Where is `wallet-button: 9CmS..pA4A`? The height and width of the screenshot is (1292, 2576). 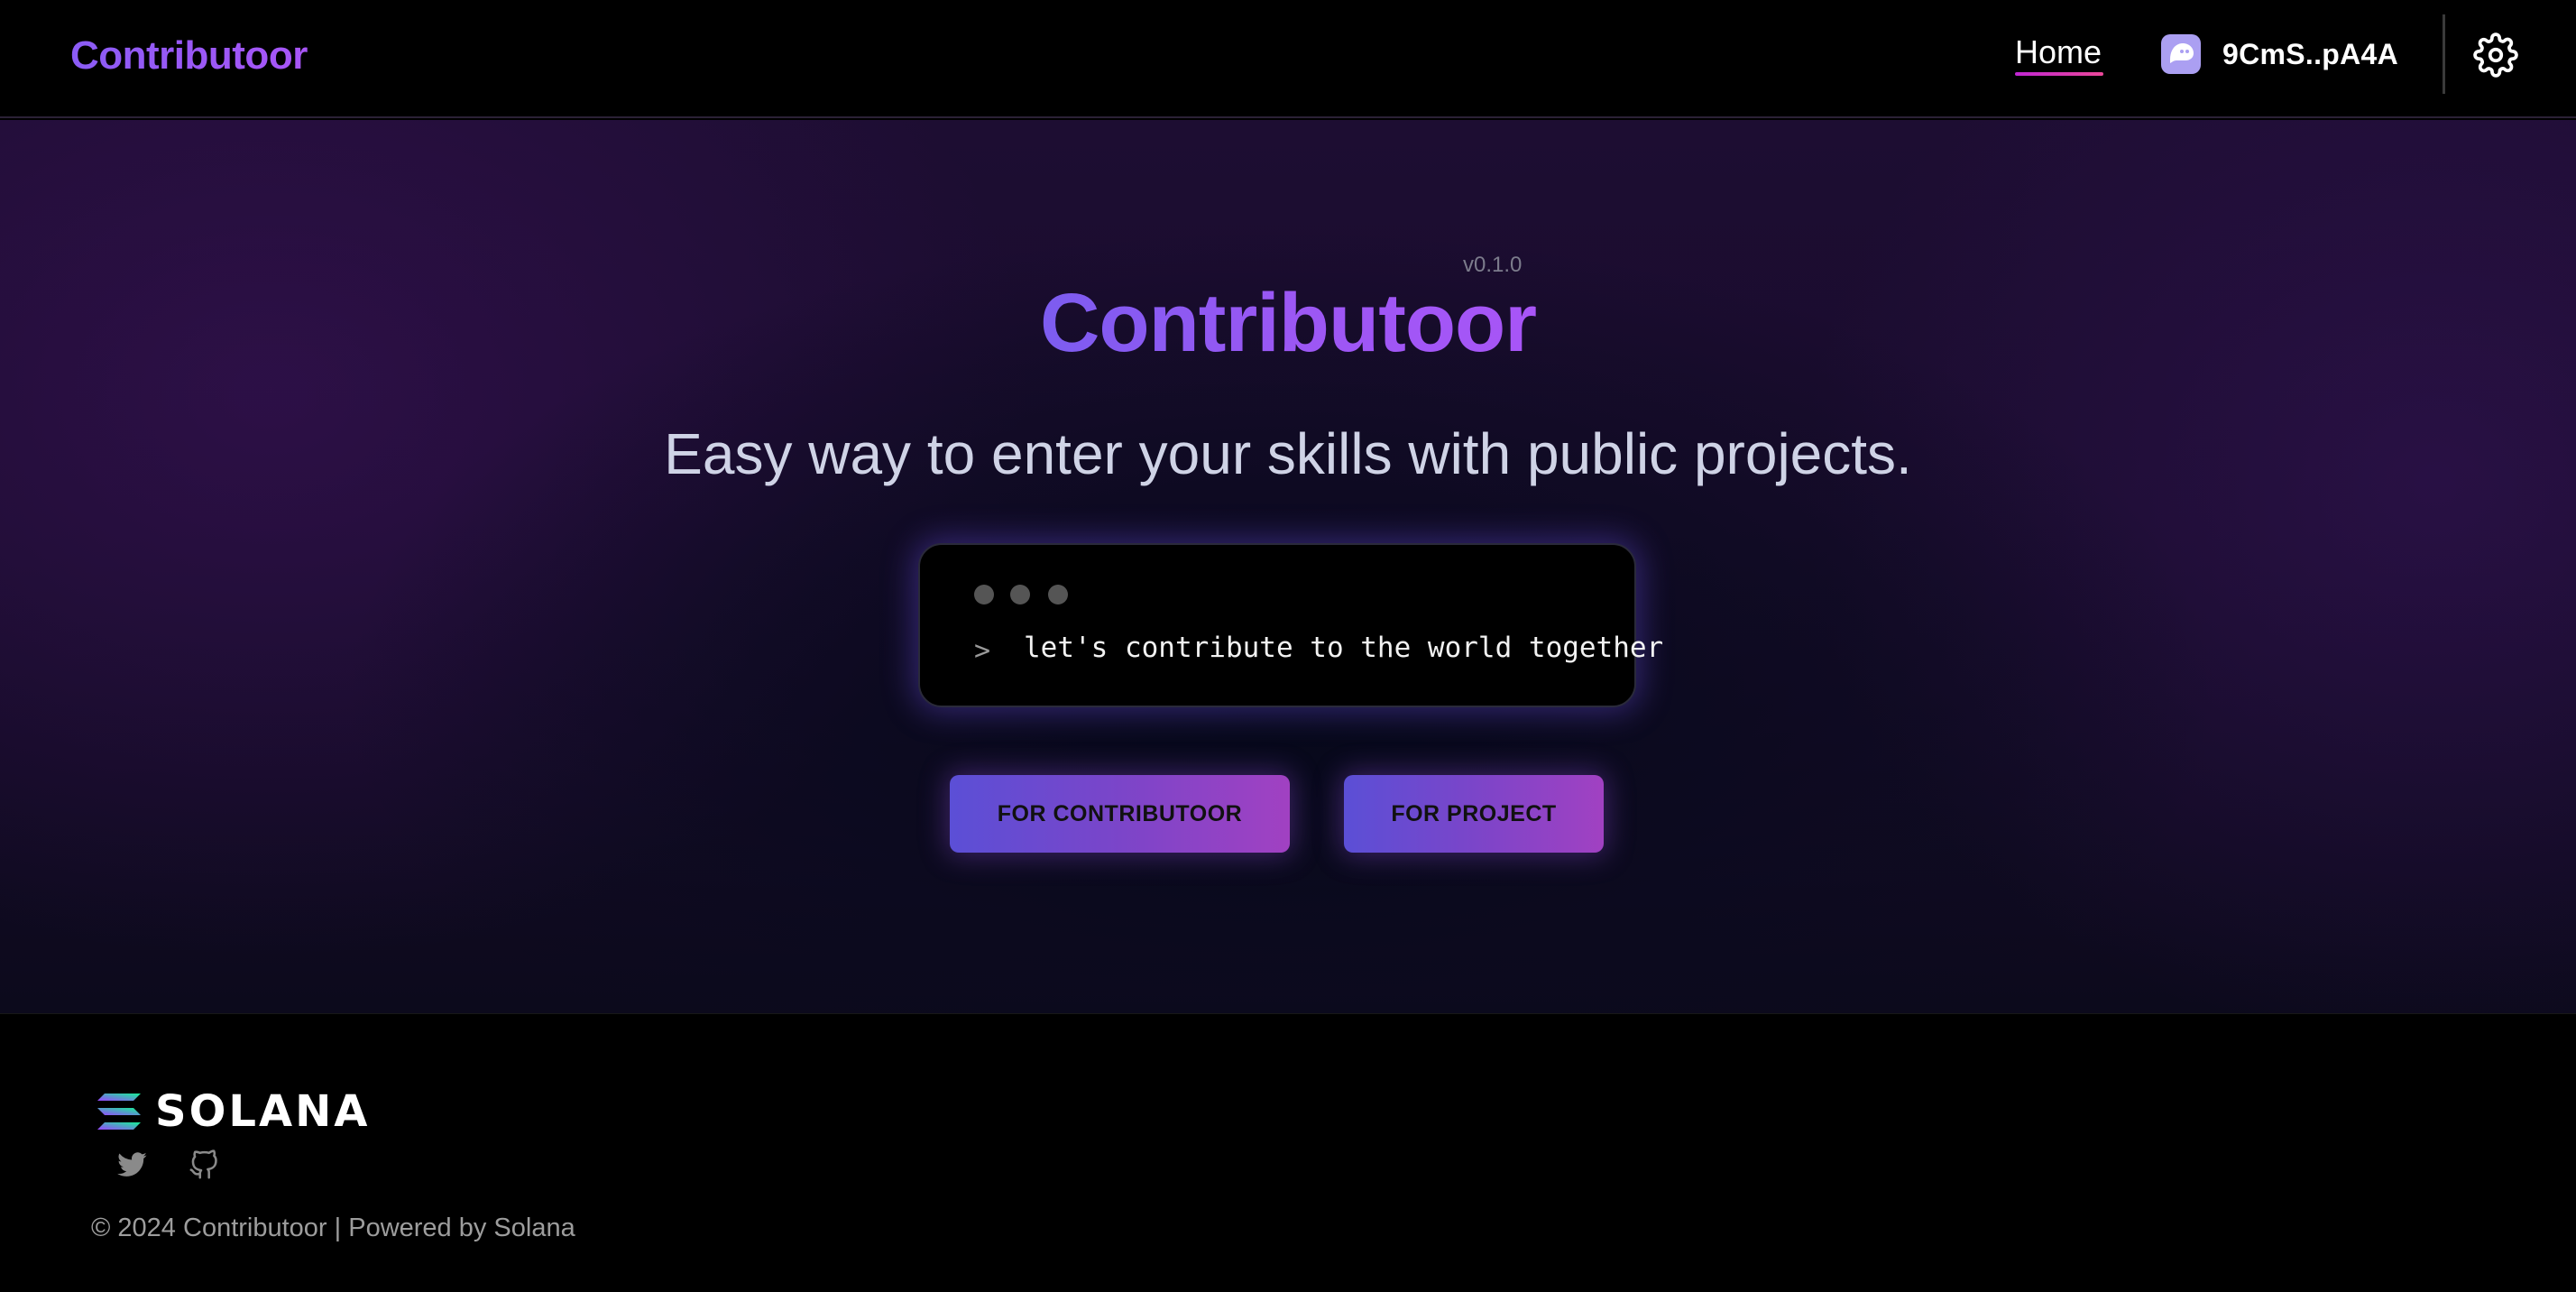 wallet-button: 9CmS..pA4A is located at coordinates (2279, 54).